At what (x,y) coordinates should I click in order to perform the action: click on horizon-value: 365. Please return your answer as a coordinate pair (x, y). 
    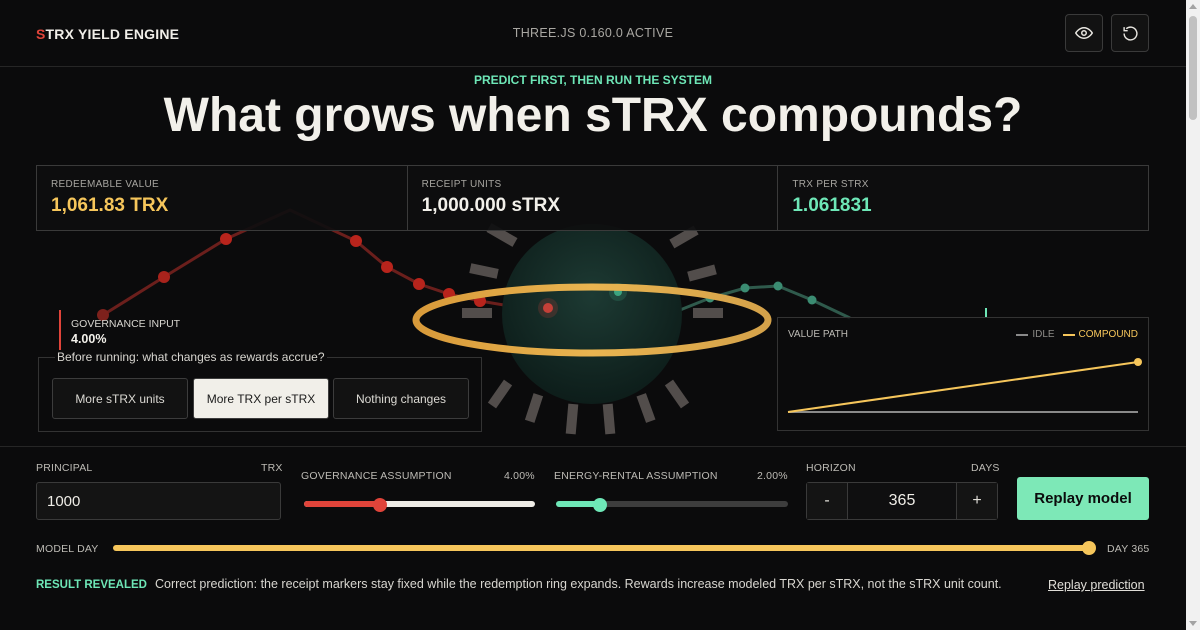
    Looking at the image, I should click on (902, 501).